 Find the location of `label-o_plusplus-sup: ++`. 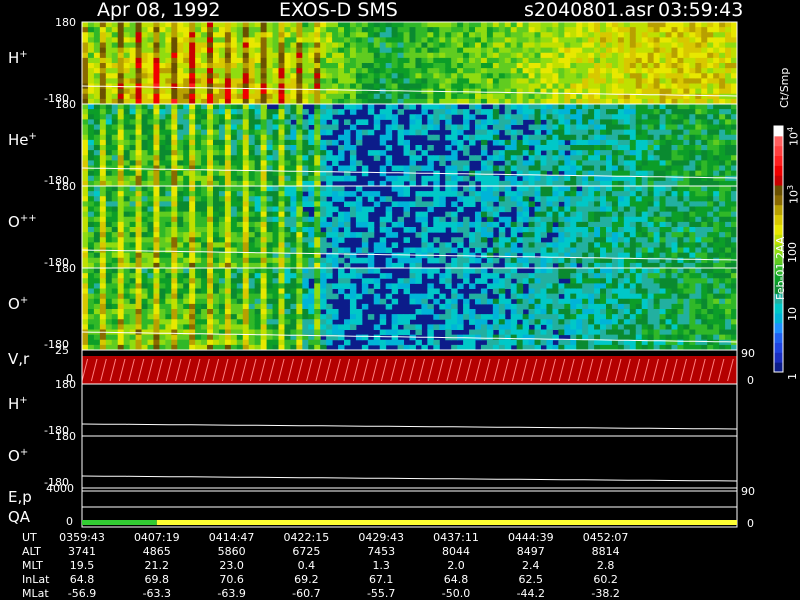

label-o_plusplus-sup: ++ is located at coordinates (28, 218).